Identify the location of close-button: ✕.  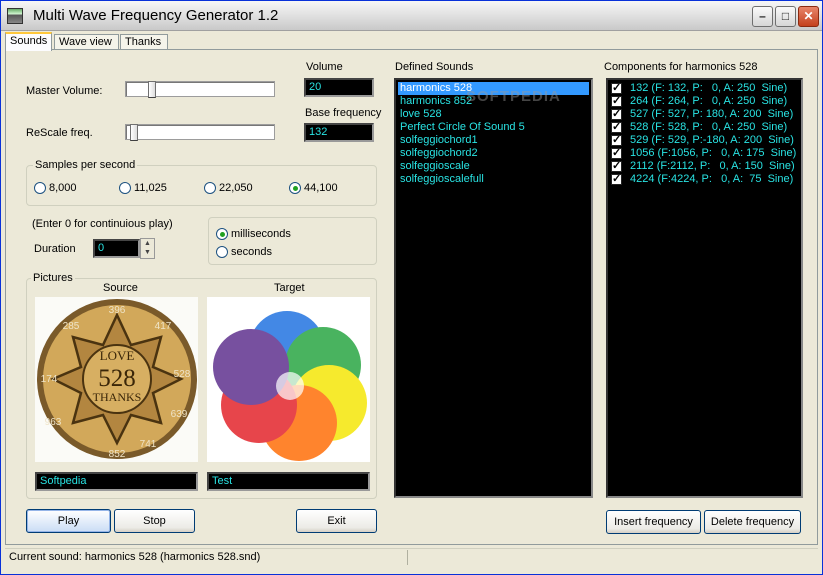
(808, 16).